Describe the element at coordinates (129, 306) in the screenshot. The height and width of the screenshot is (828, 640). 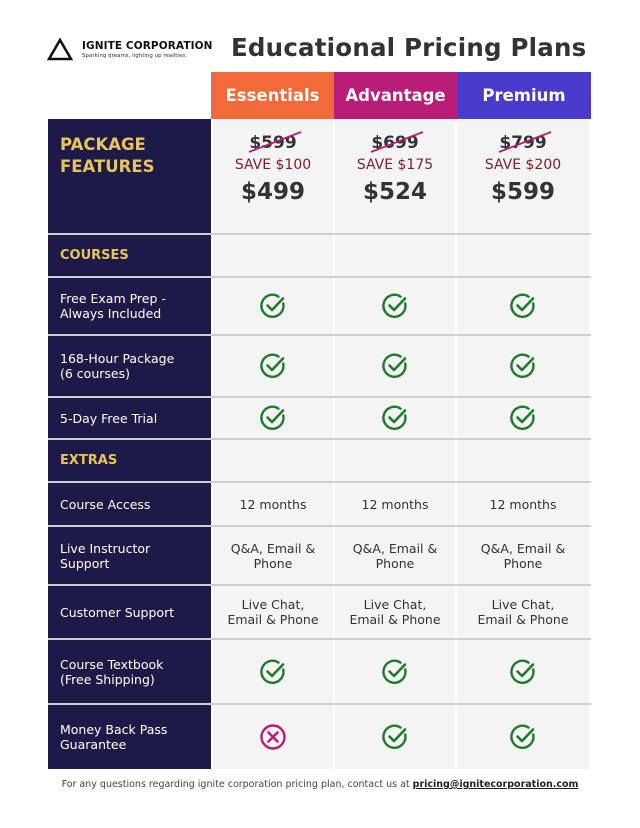
I see `feature-label: Free Exam Prep - Always Included` at that location.